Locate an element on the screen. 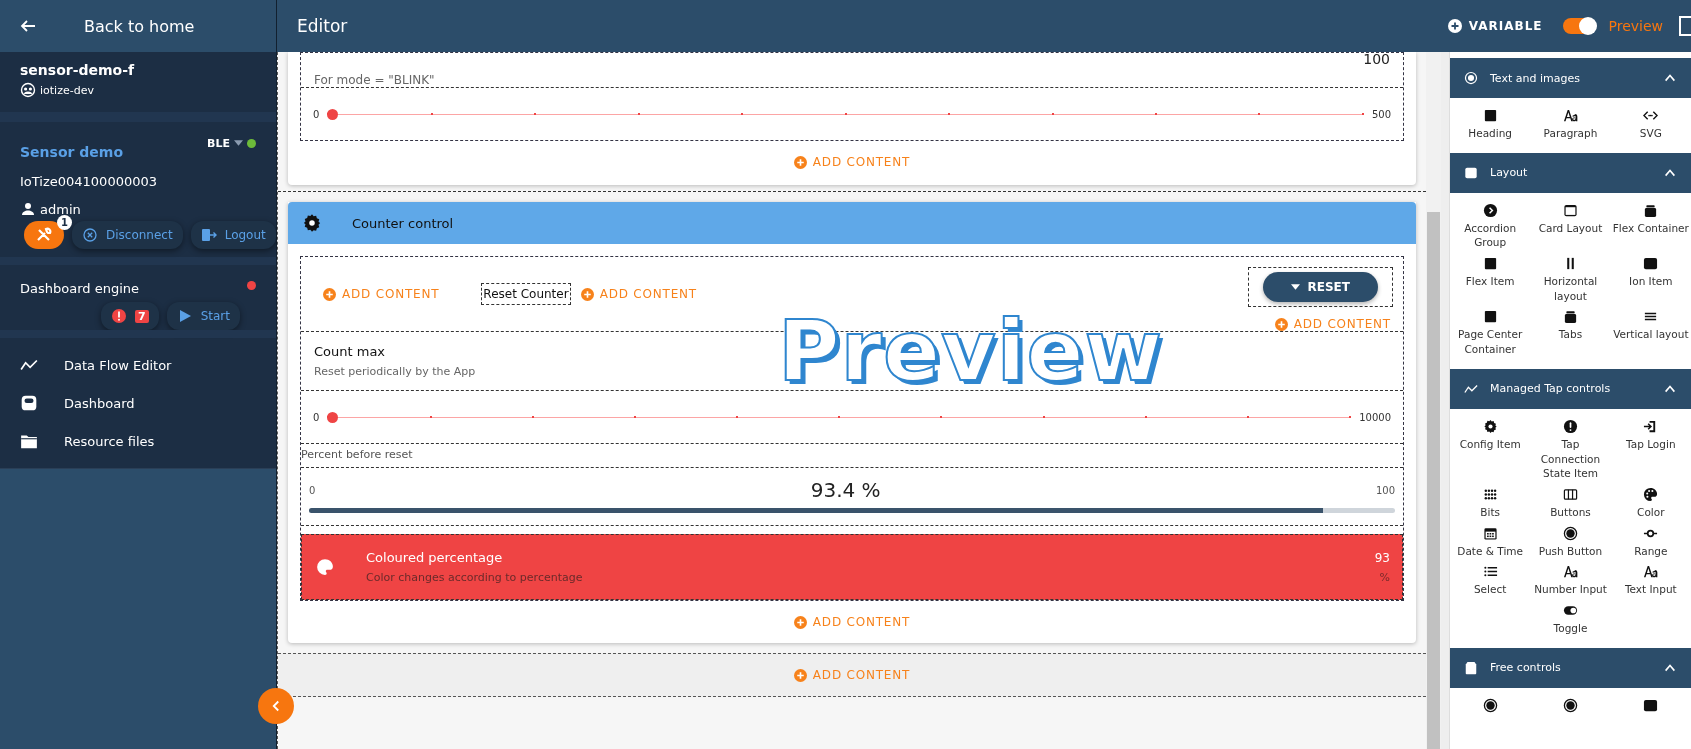 The width and height of the screenshot is (1691, 749). protocol-label: BLE is located at coordinates (218, 143).